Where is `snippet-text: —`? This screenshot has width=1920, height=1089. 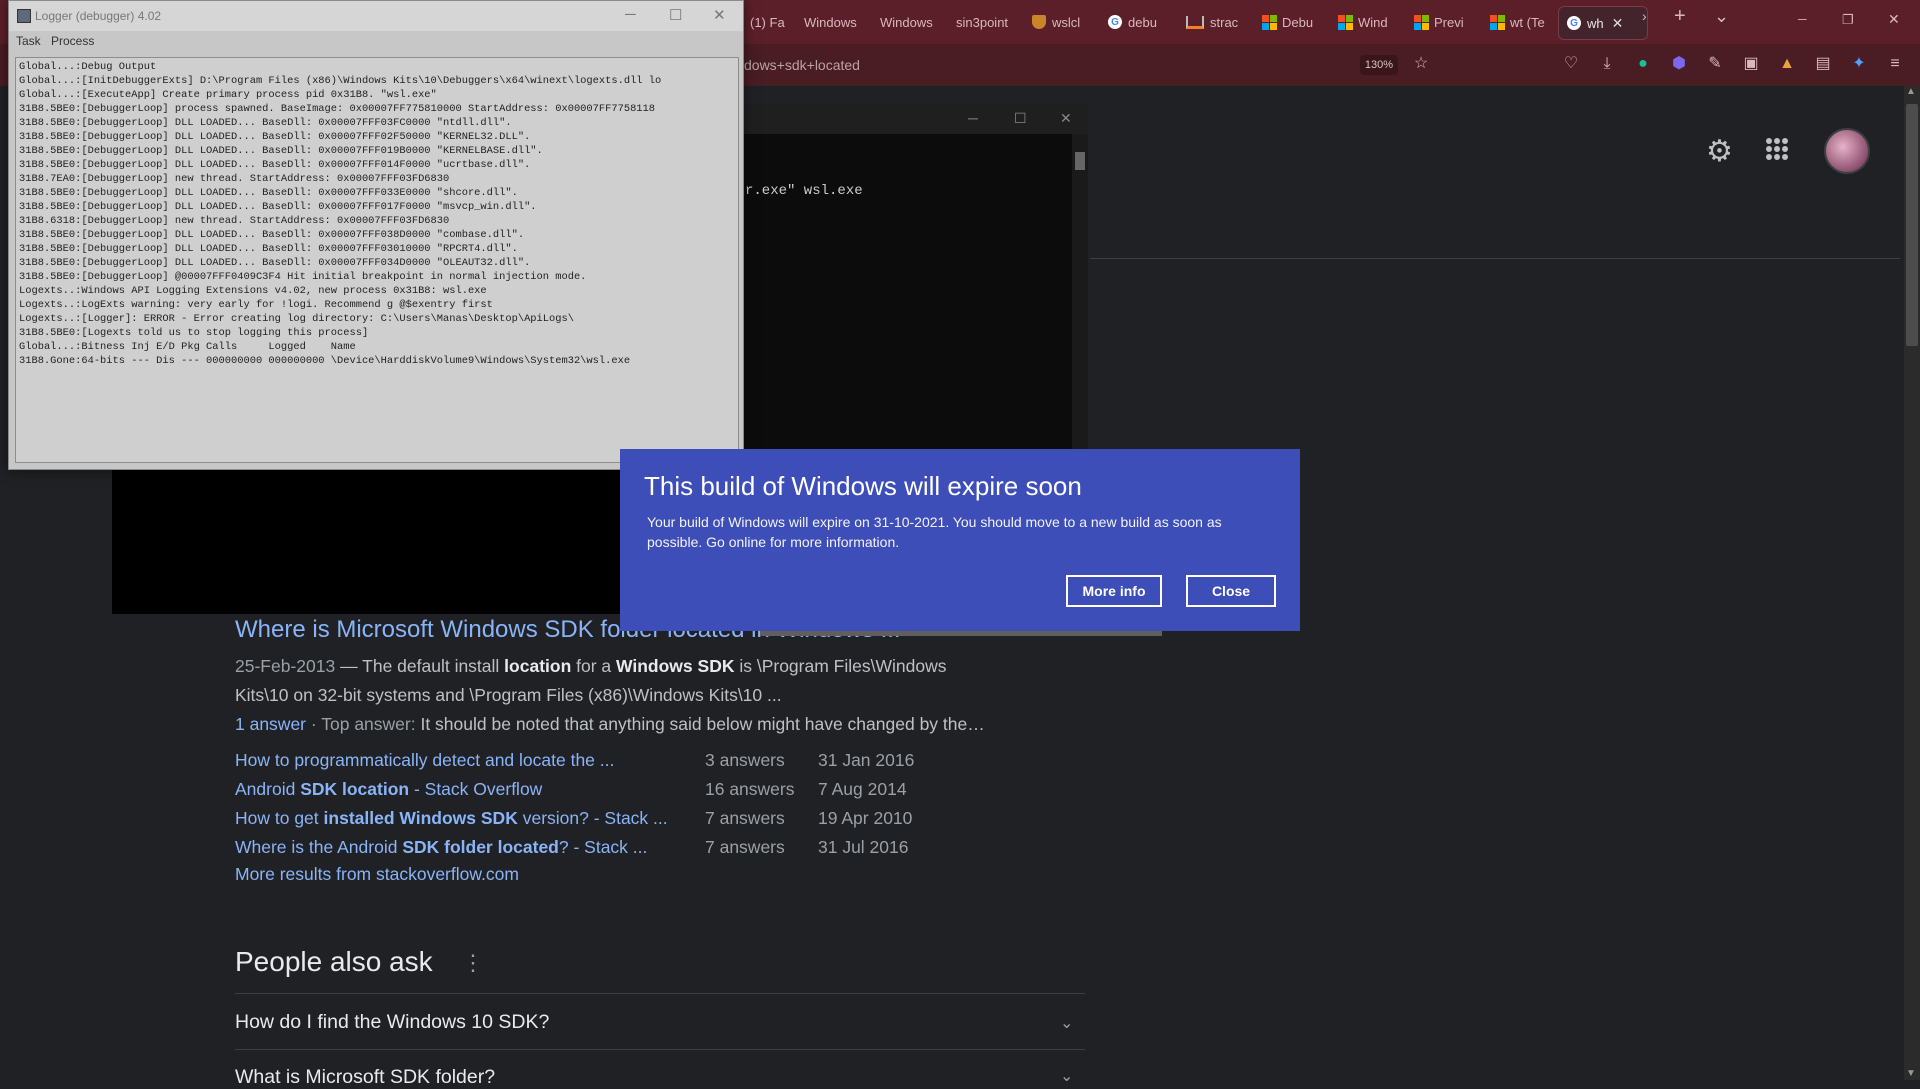
snippet-text: — is located at coordinates (349, 666).